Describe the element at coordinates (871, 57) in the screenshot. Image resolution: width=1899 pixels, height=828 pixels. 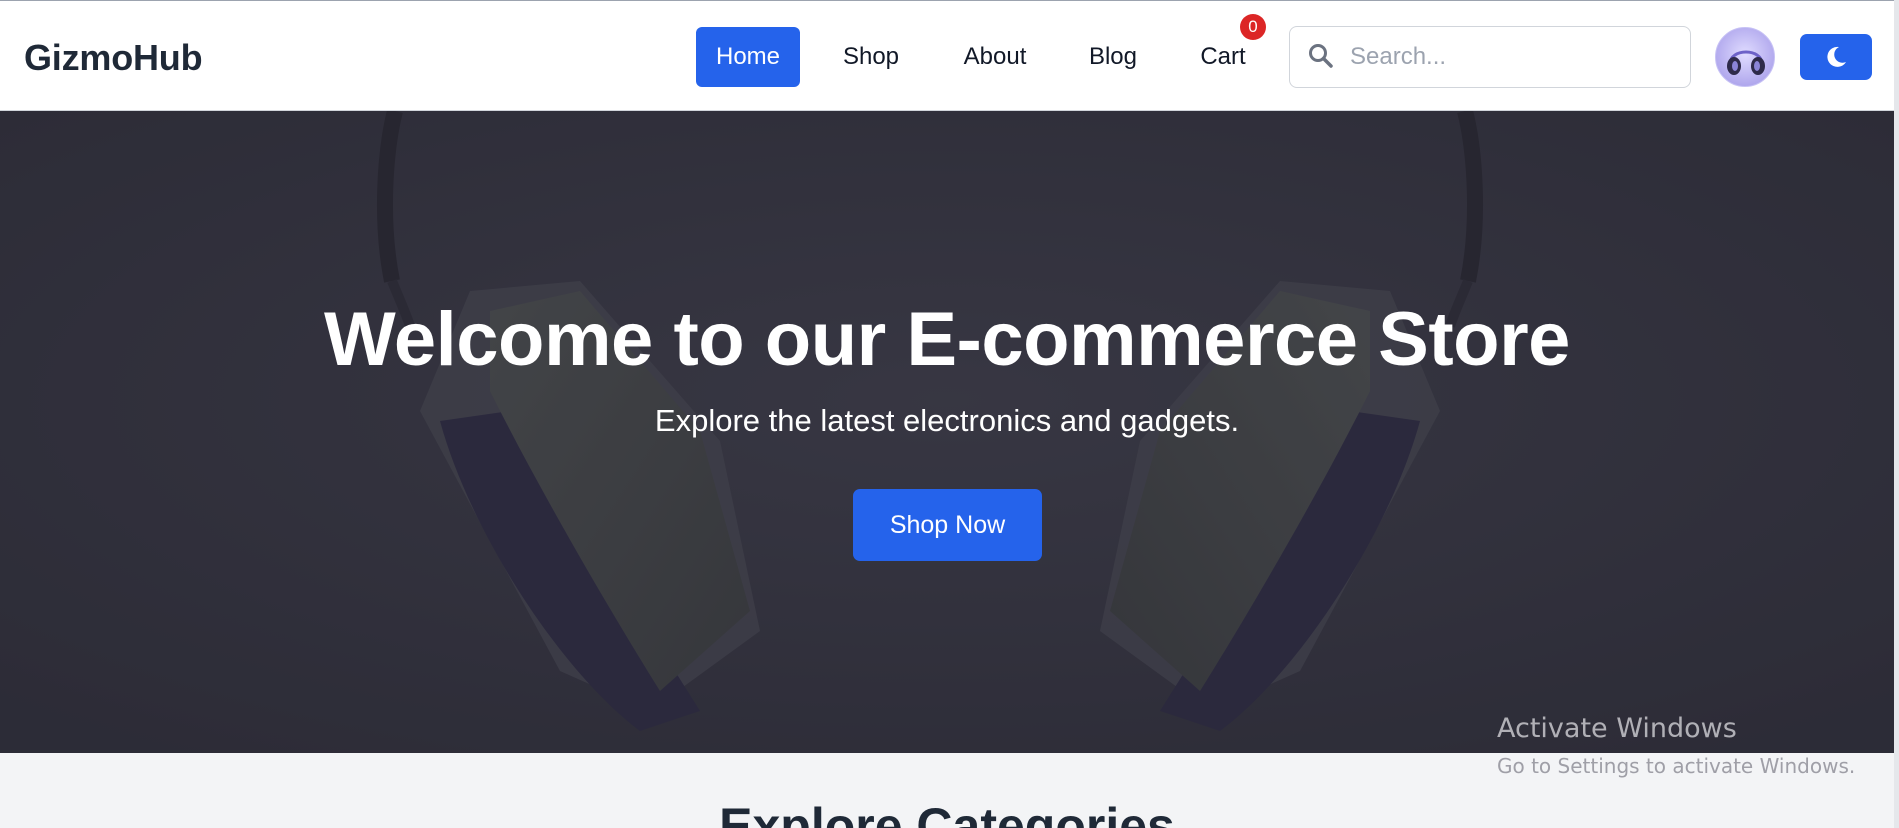
I see `nav-shop: Shop` at that location.